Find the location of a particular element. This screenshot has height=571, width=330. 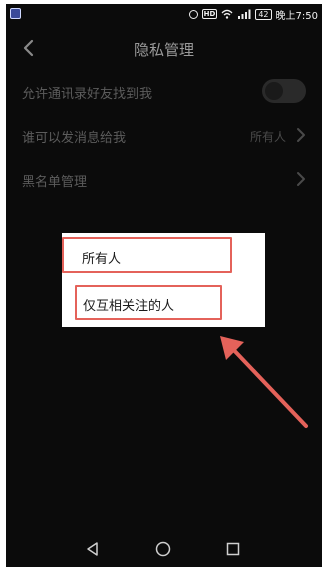

page-header: 隐私管理 is located at coordinates (164, 48).